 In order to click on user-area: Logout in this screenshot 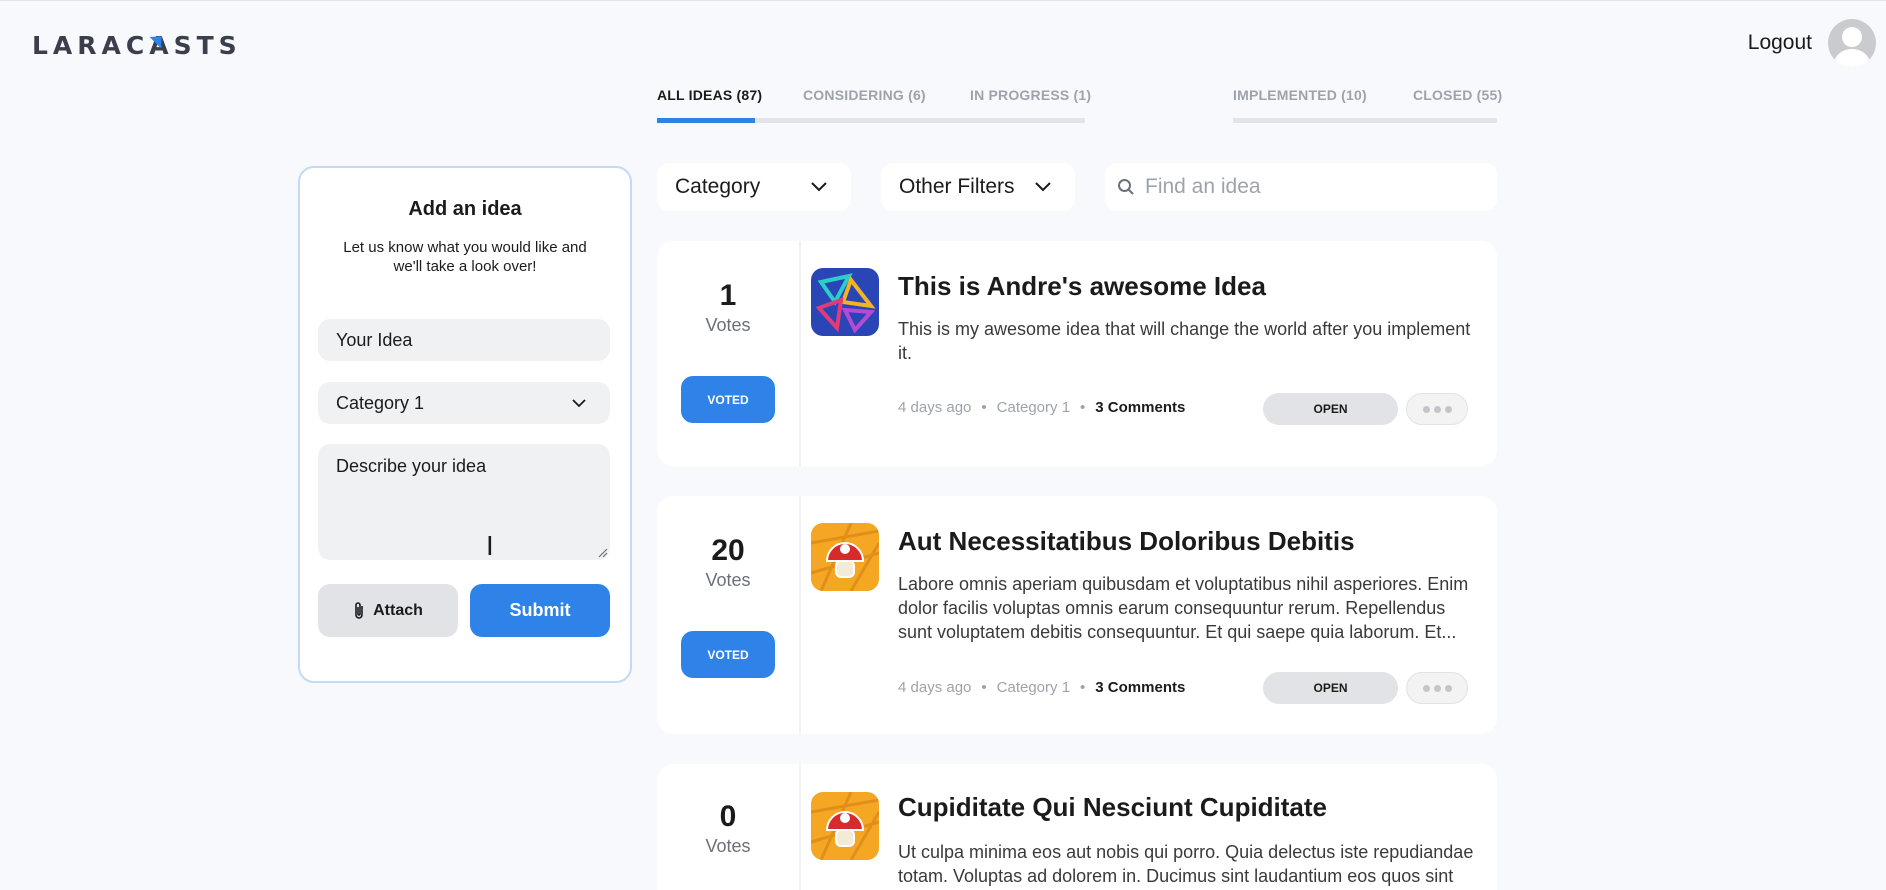, I will do `click(1812, 43)`.